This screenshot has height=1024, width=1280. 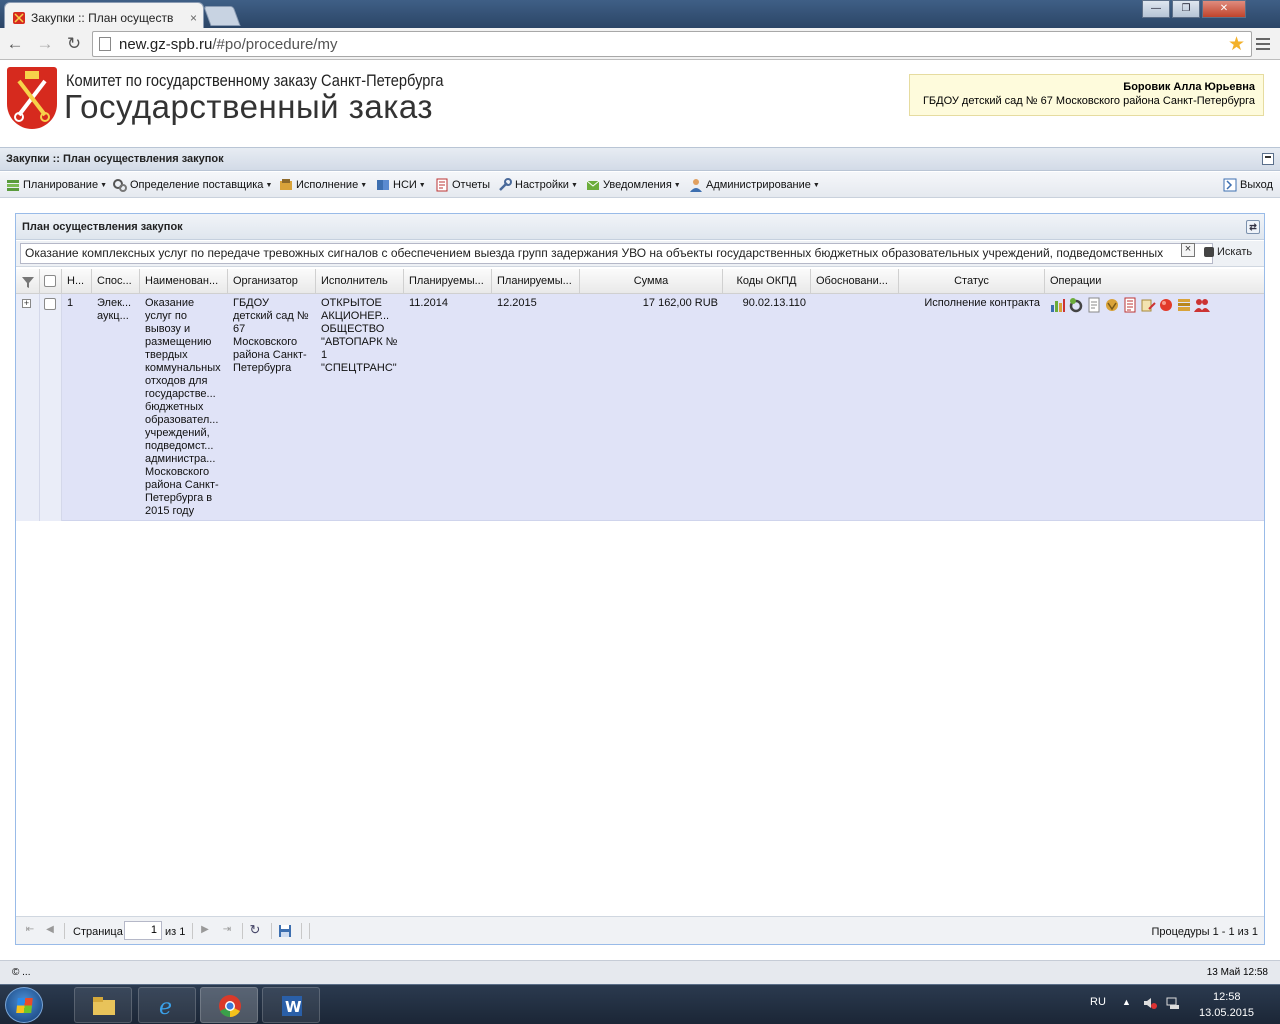 I want to click on menu-execution: Исполнение ▼, so click(x=323, y=185).